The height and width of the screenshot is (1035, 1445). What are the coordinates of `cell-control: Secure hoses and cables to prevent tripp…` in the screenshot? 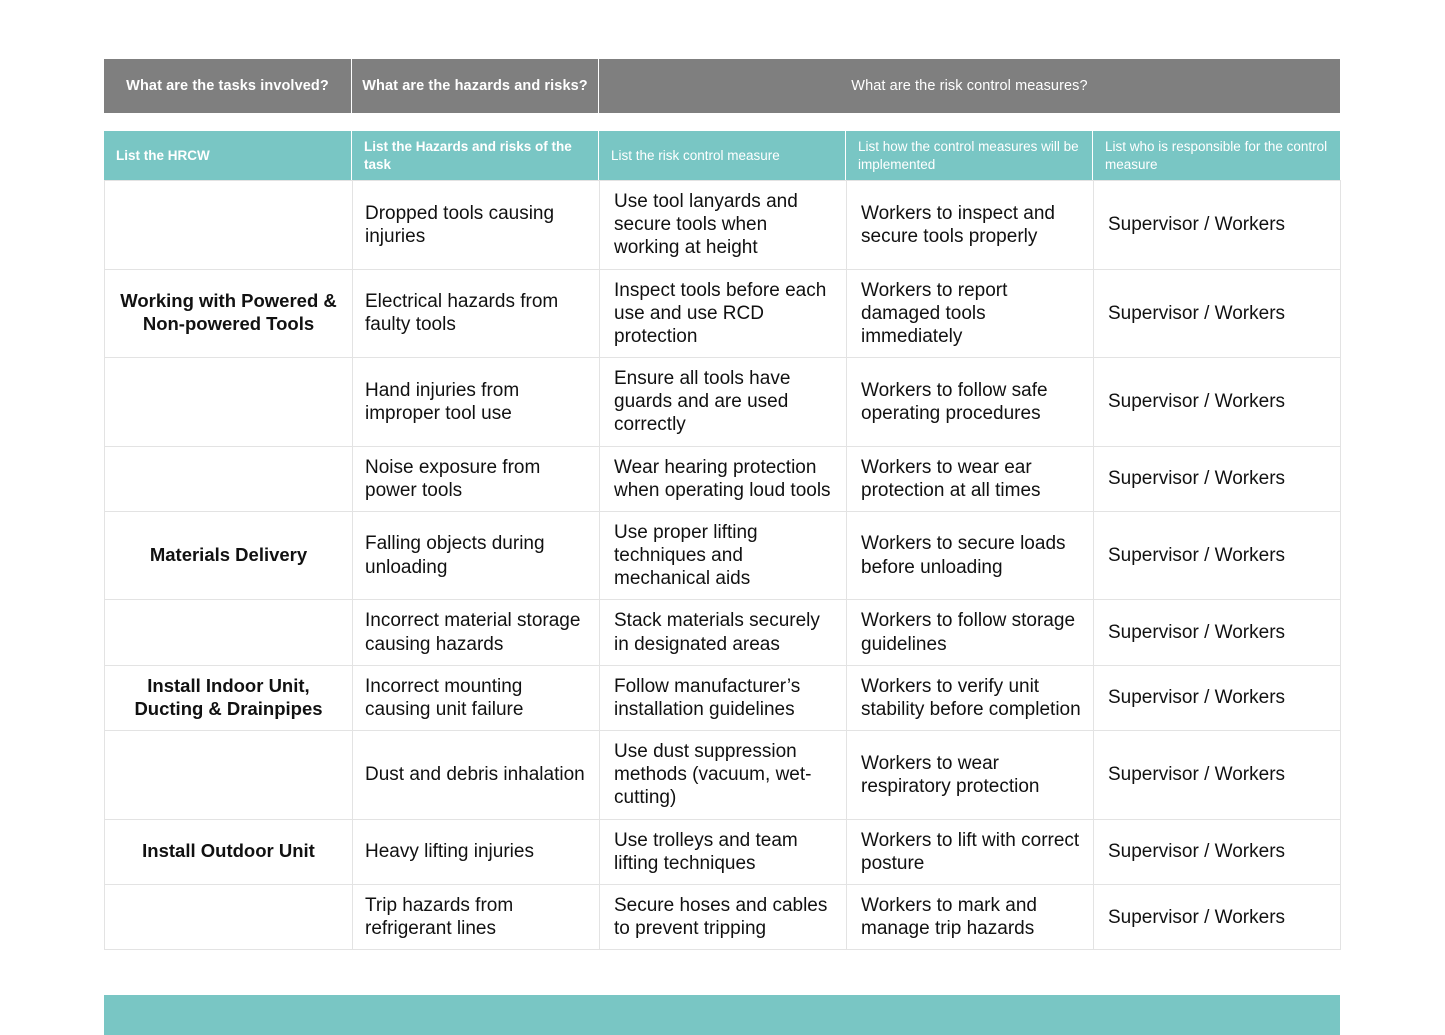 It's located at (723, 917).